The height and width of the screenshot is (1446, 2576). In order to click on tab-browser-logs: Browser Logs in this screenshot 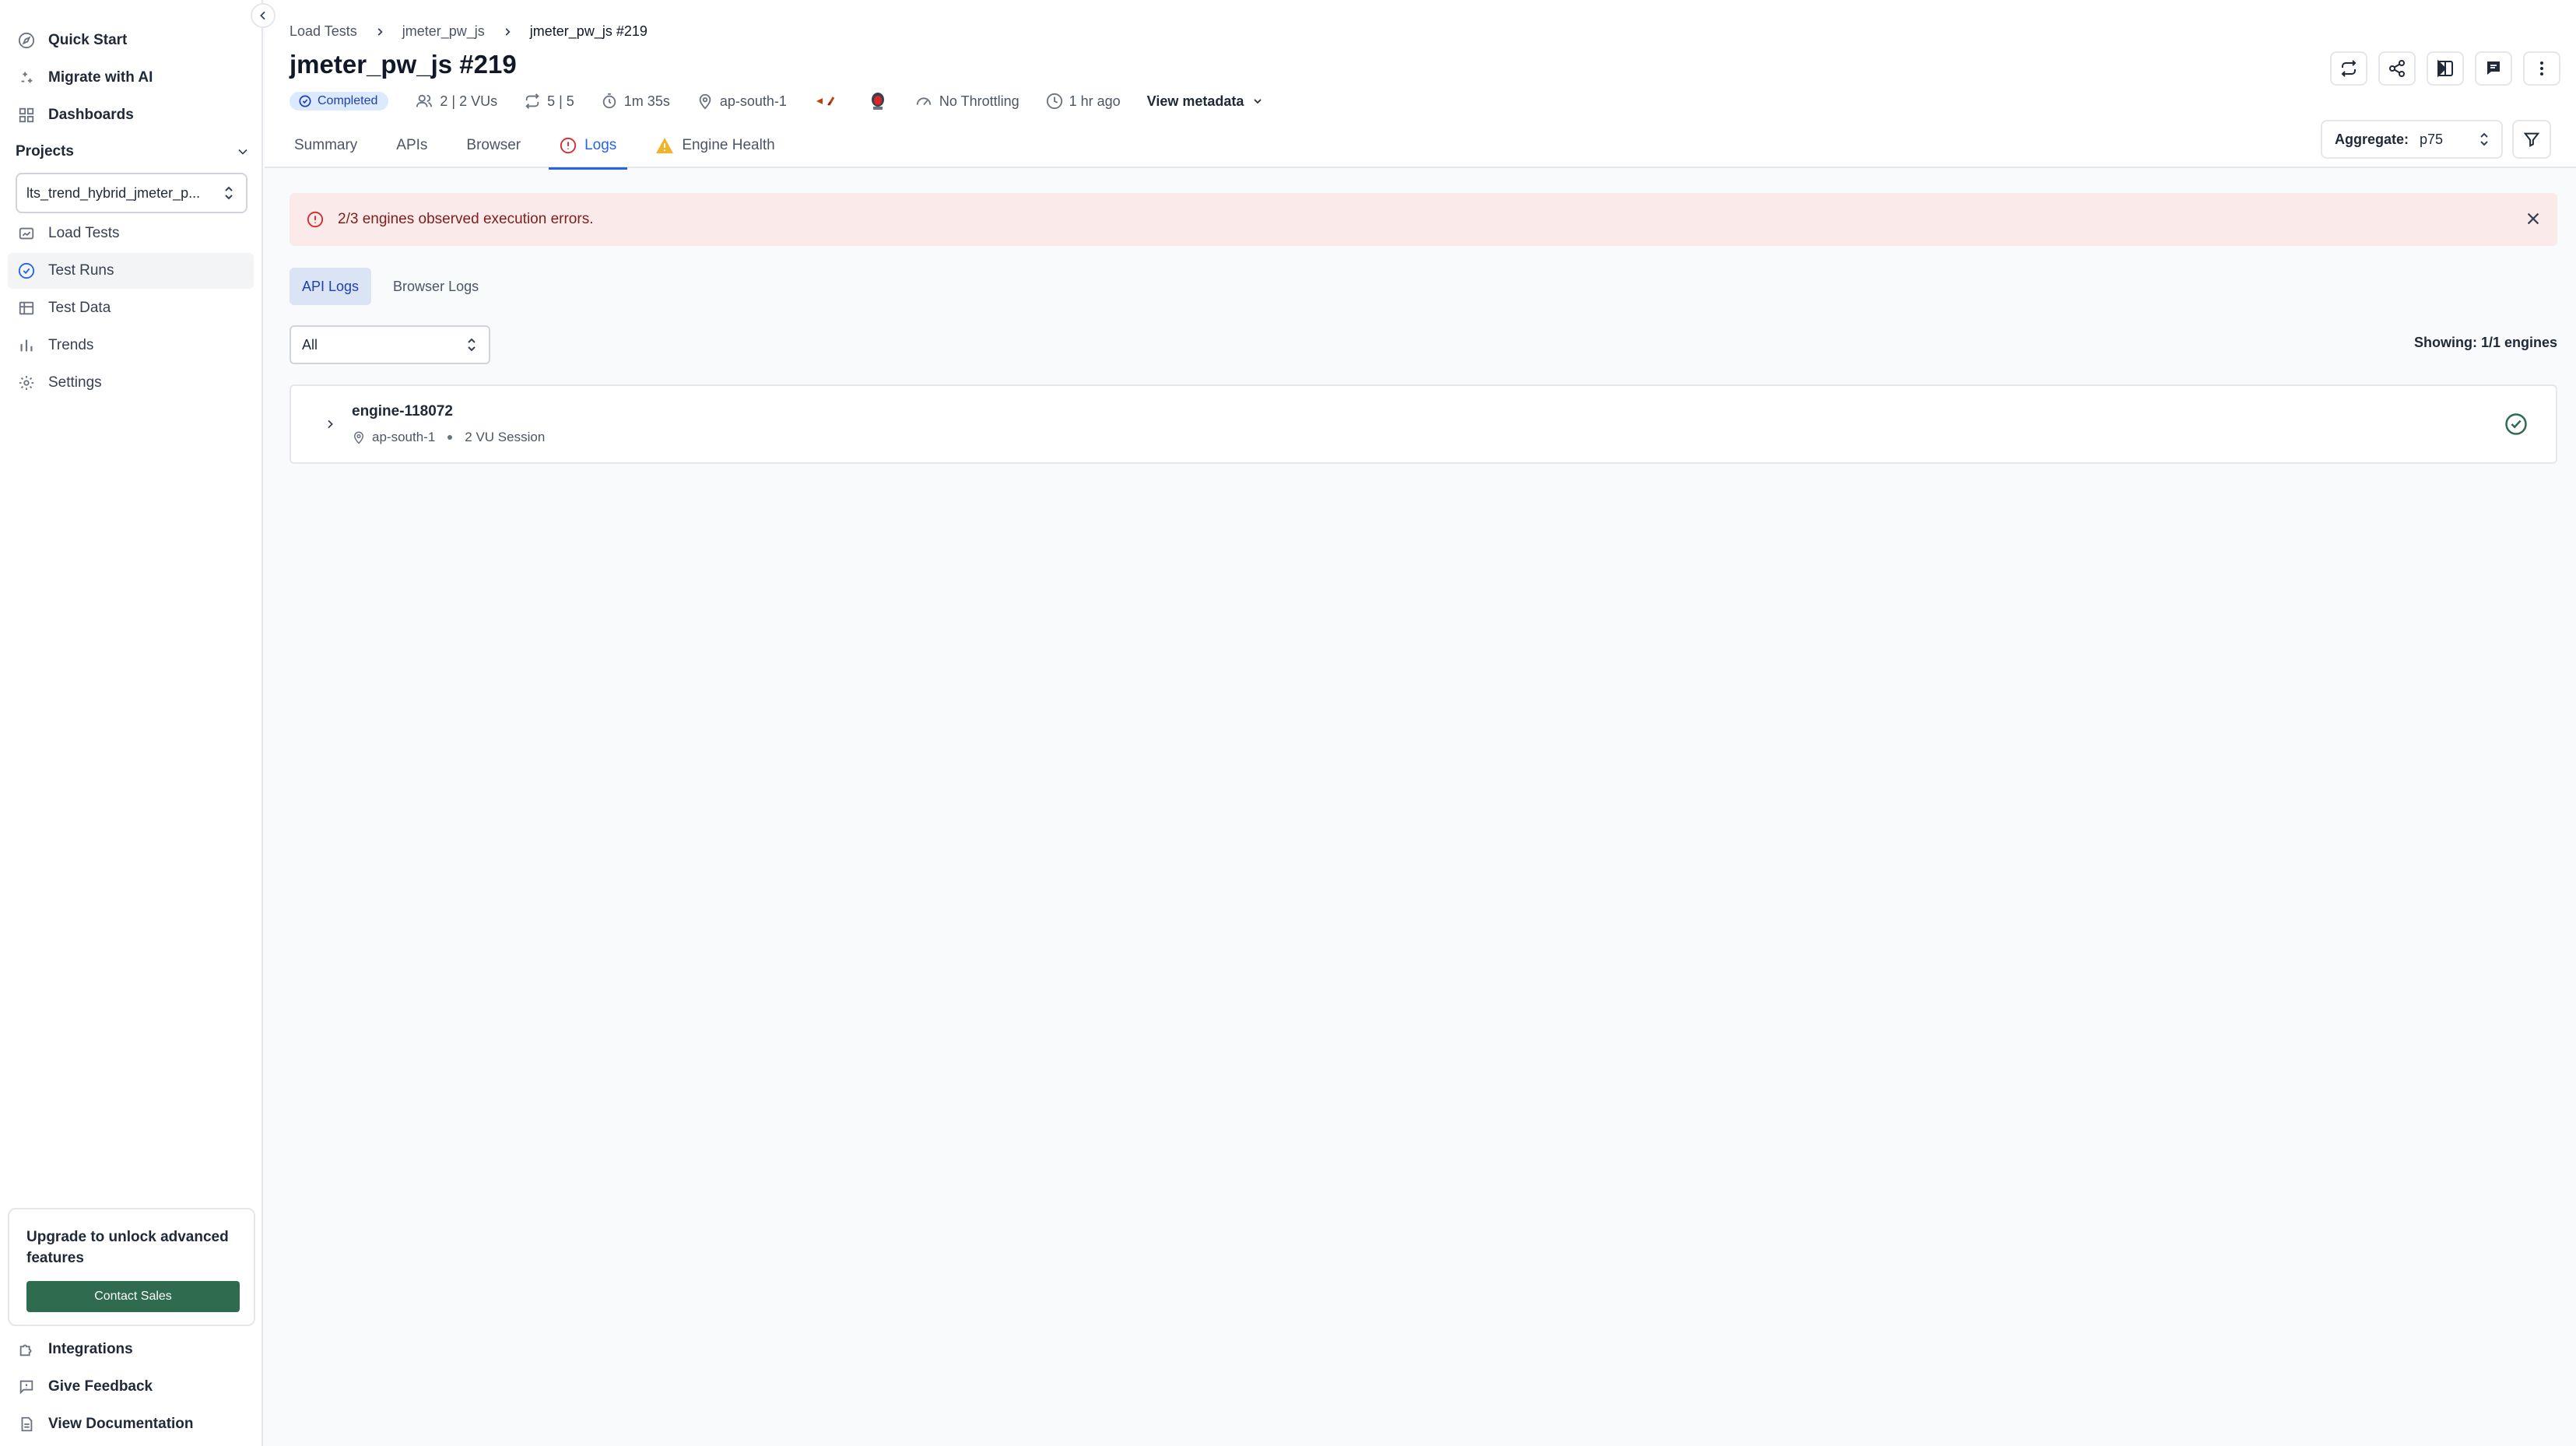, I will do `click(436, 286)`.